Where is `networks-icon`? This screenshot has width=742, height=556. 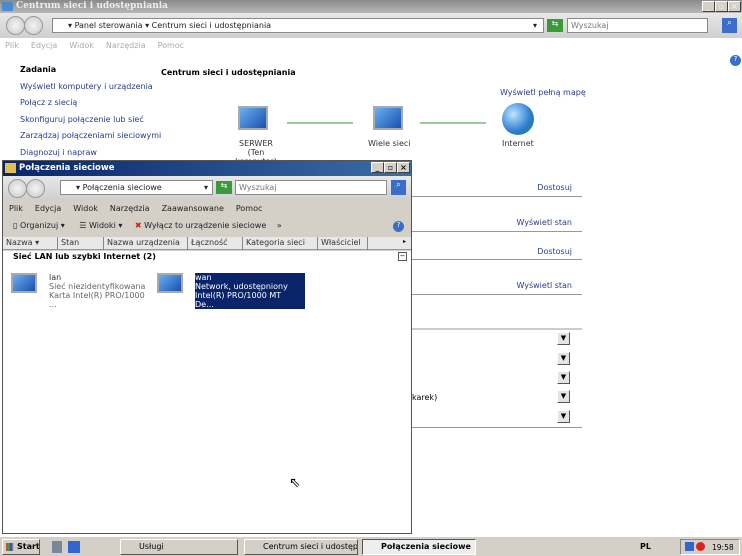 networks-icon is located at coordinates (388, 118).